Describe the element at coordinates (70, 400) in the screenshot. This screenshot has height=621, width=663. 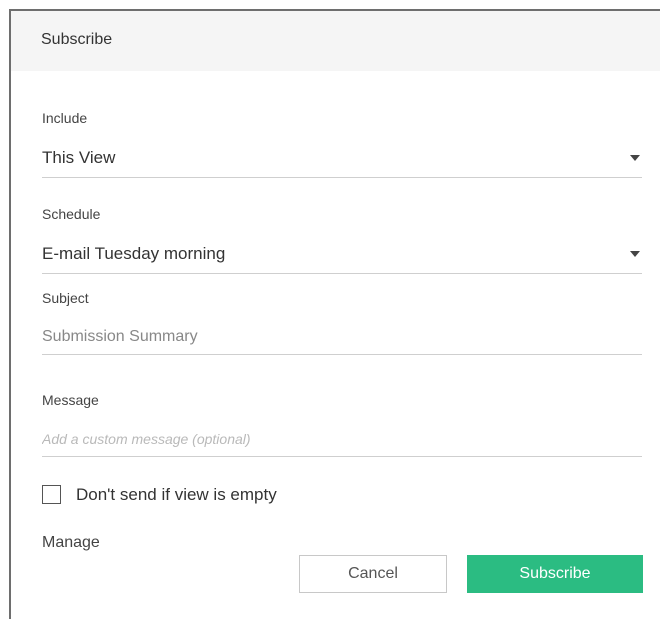
I see `message-label: Message` at that location.